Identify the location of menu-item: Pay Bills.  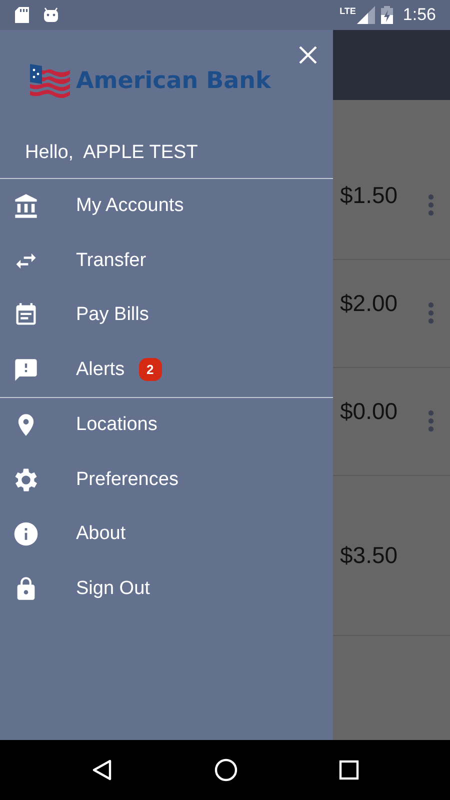
(166, 315).